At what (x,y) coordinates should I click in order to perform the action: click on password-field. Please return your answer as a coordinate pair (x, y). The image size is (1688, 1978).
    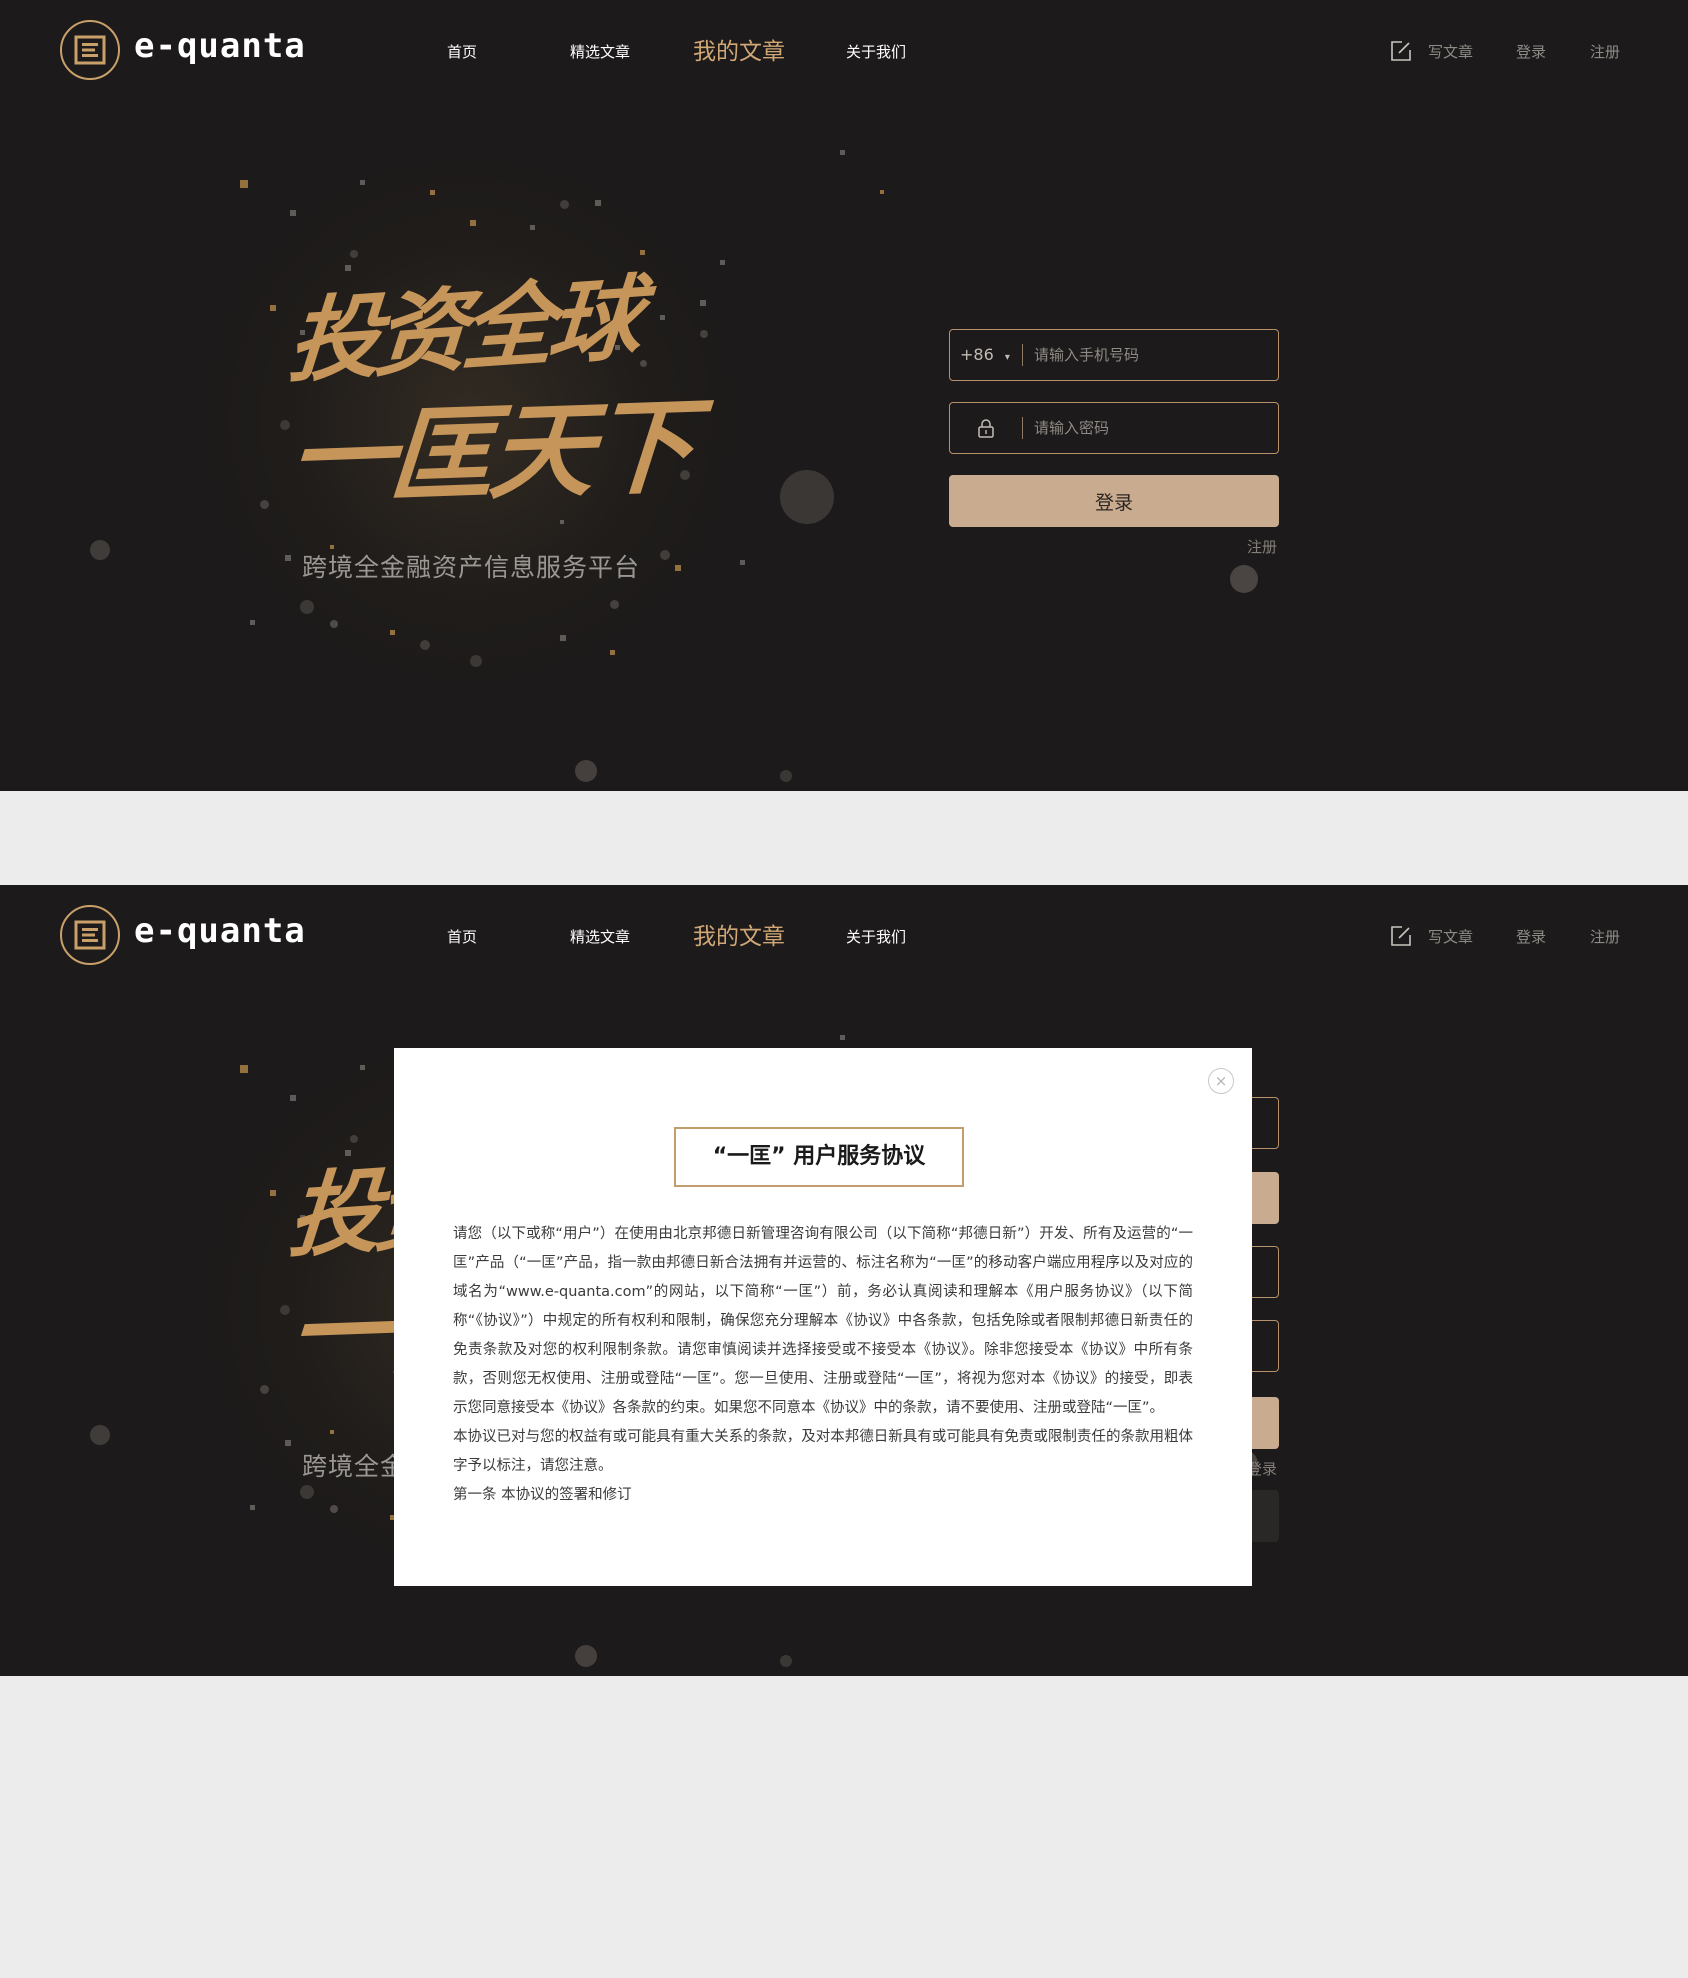
    Looking at the image, I should click on (1114, 428).